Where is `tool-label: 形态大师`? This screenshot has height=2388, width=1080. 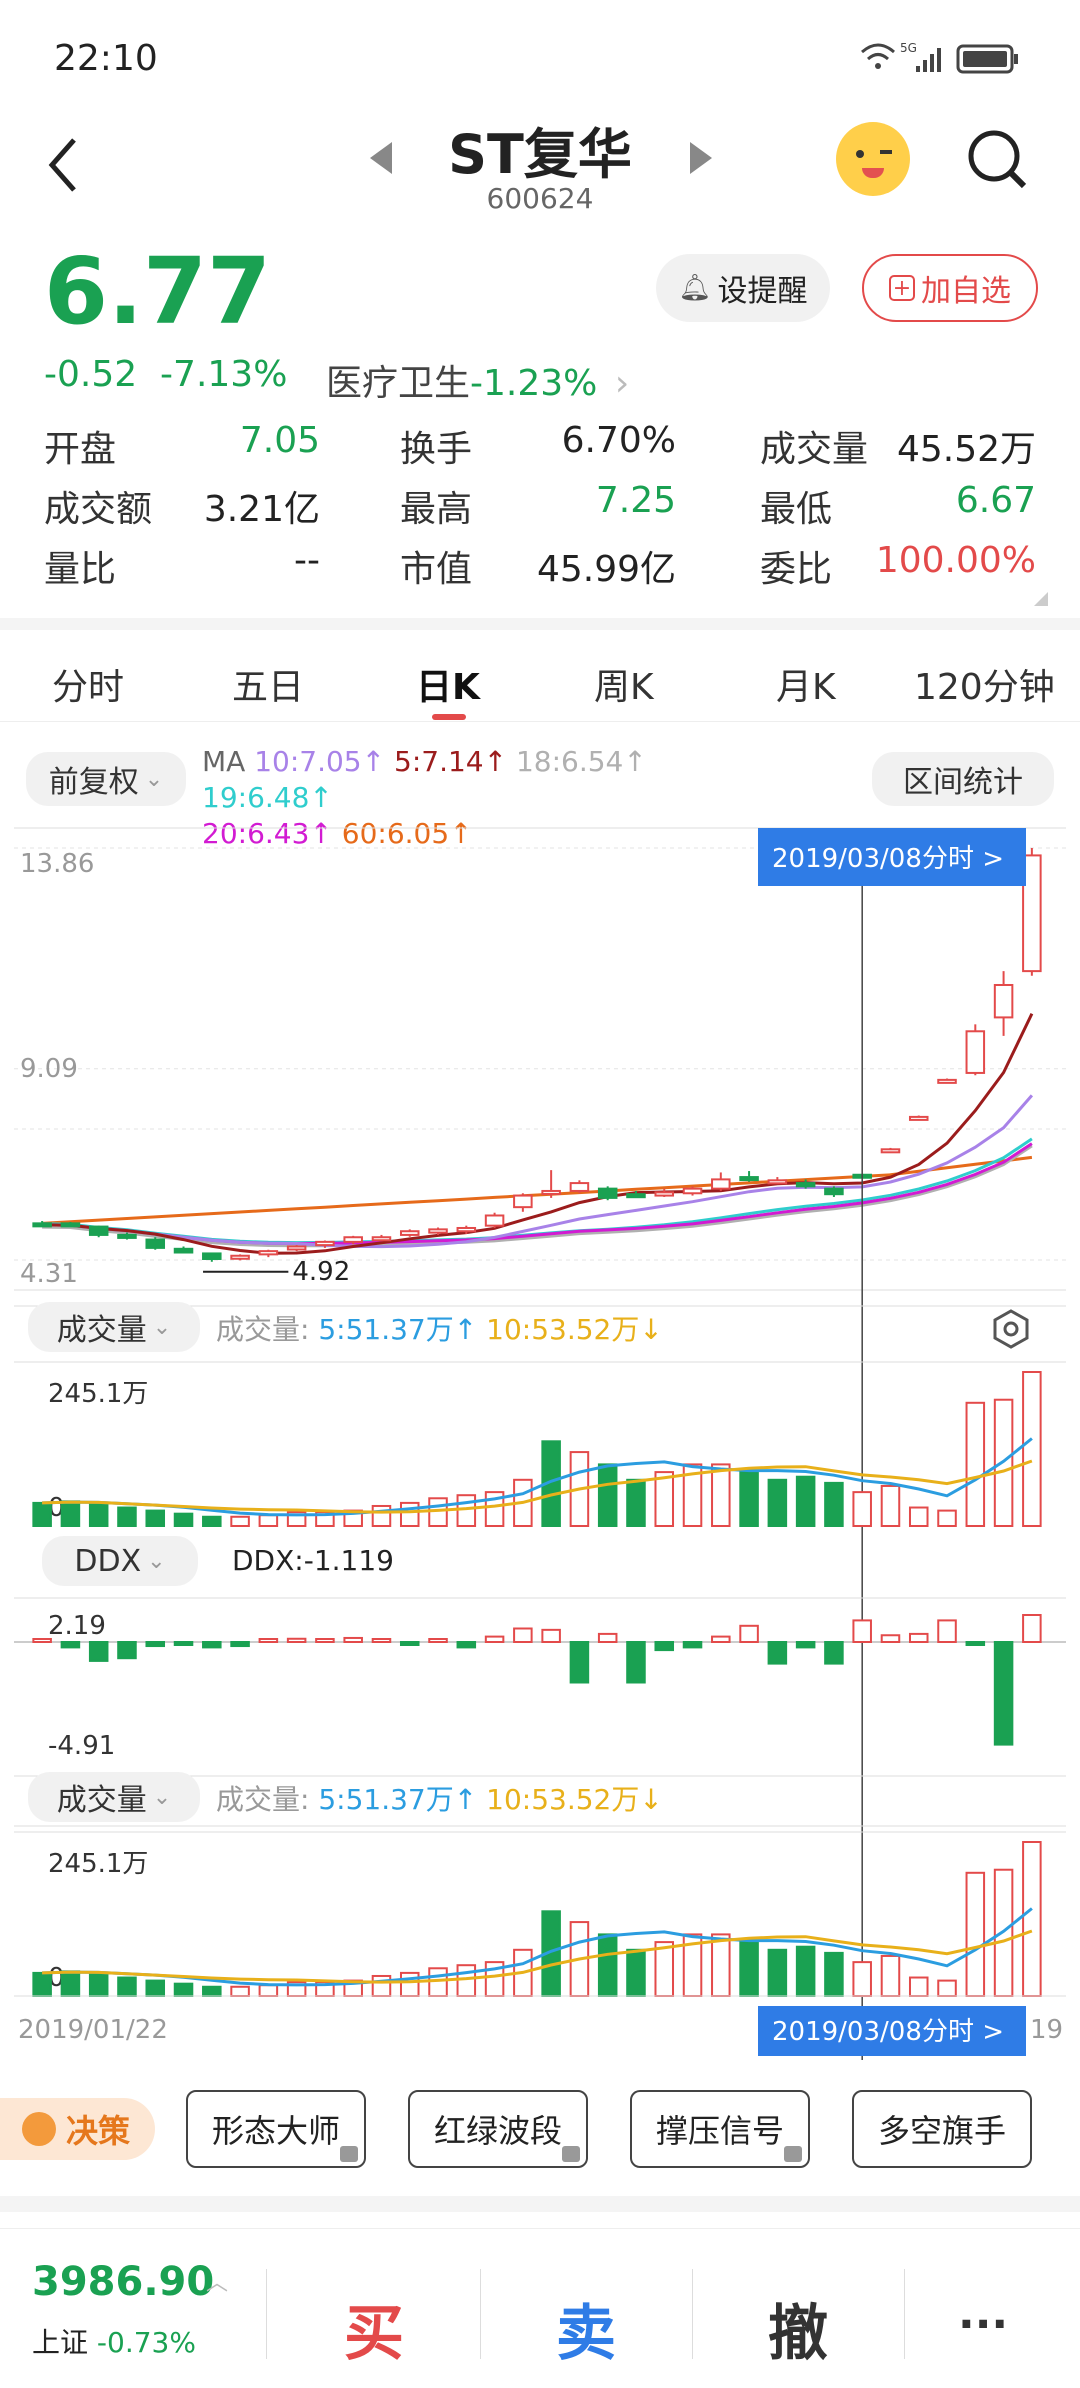
tool-label: 形态大师 is located at coordinates (275, 2131).